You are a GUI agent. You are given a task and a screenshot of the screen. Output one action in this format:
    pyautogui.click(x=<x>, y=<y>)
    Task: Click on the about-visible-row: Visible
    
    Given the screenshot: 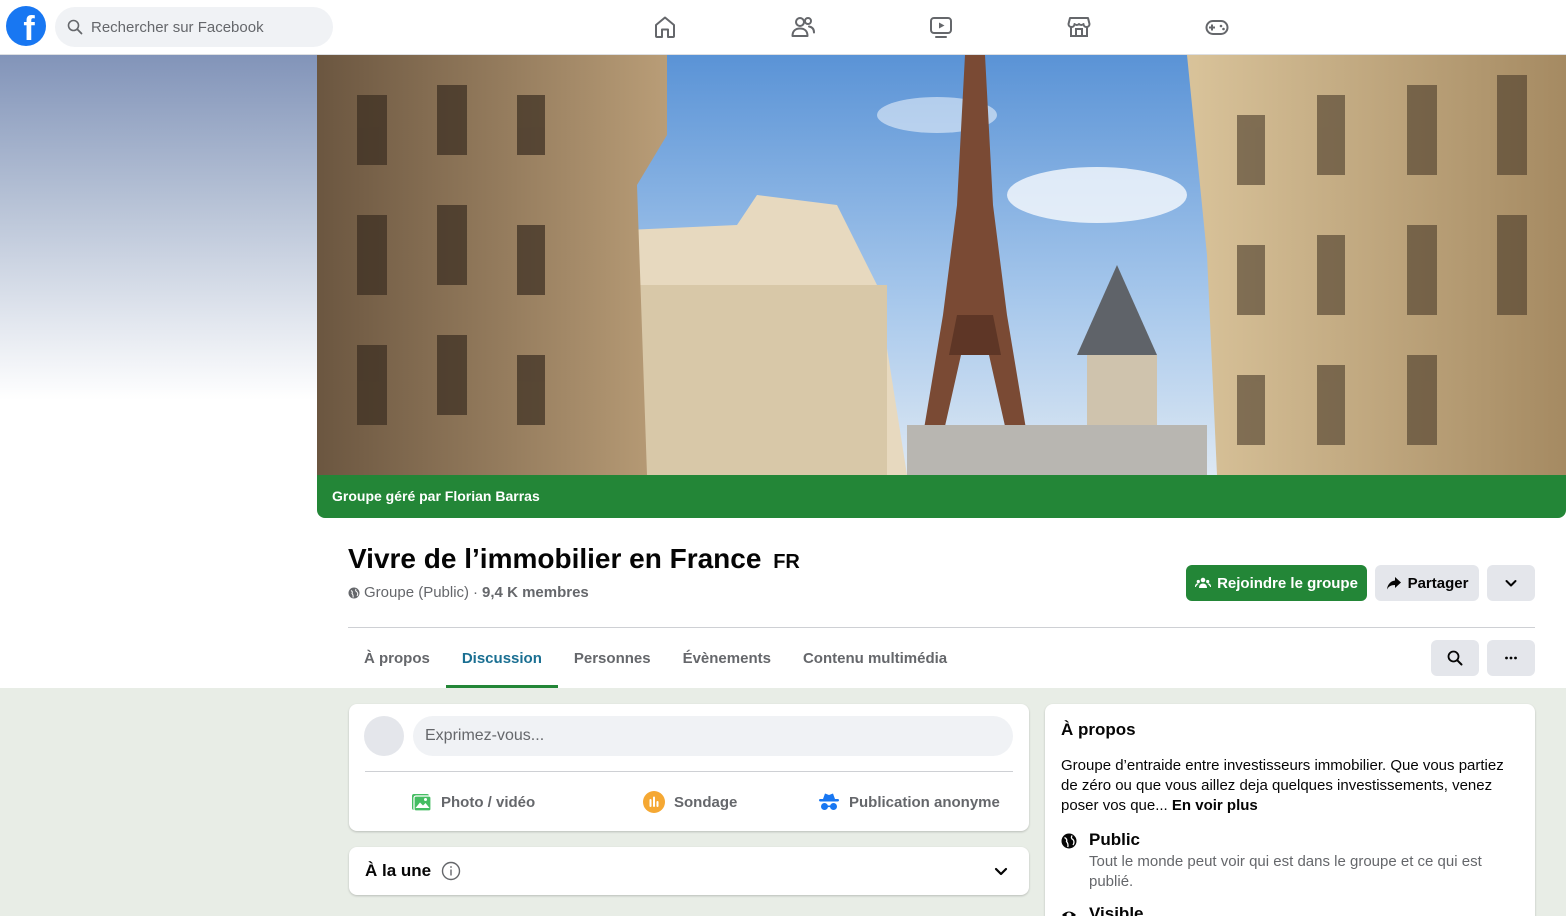 What is the action you would take?
    pyautogui.click(x=1102, y=910)
    